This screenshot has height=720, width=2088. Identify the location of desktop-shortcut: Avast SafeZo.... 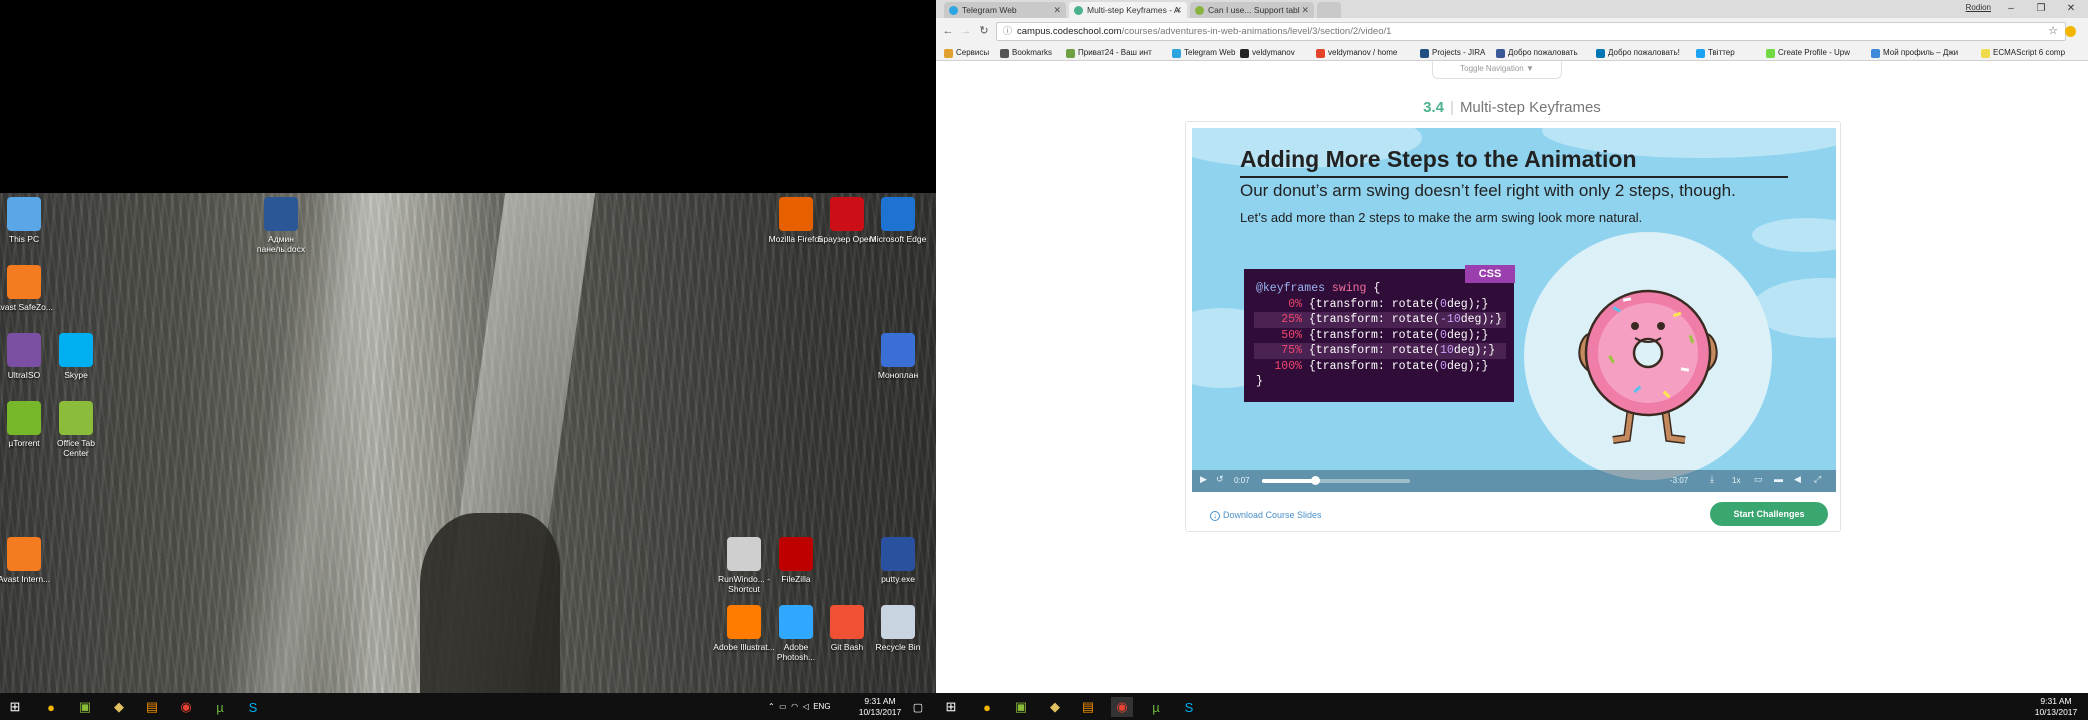
(28, 288).